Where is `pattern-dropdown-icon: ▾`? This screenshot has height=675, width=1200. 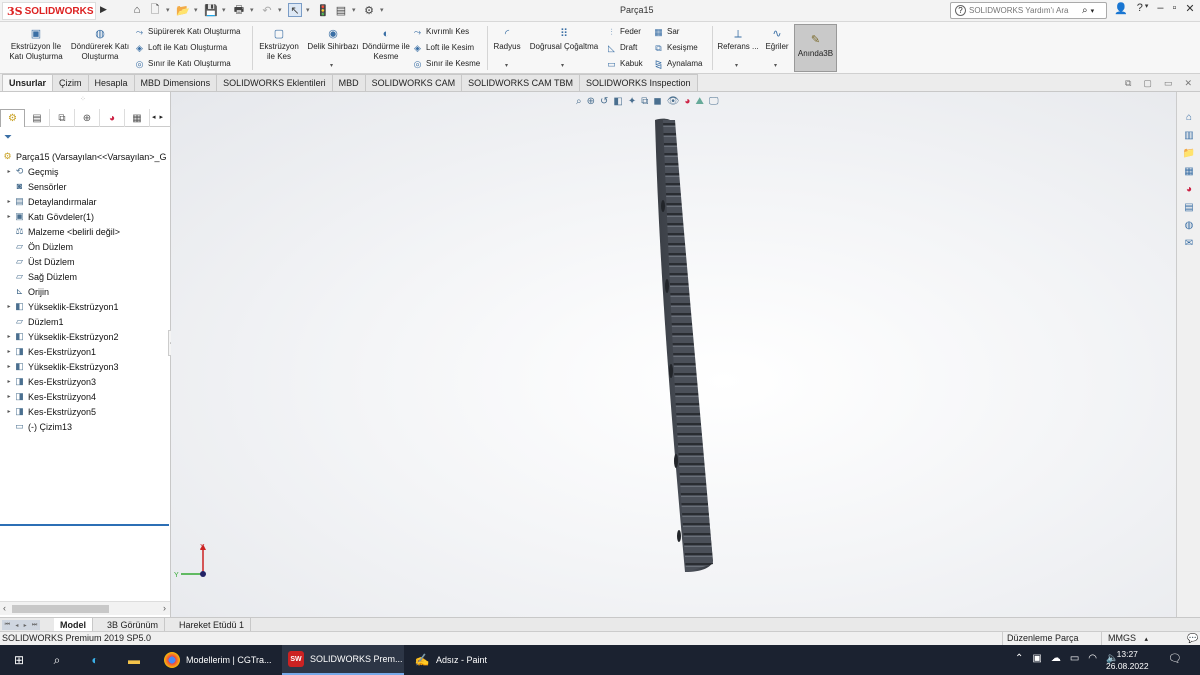 pattern-dropdown-icon: ▾ is located at coordinates (562, 65).